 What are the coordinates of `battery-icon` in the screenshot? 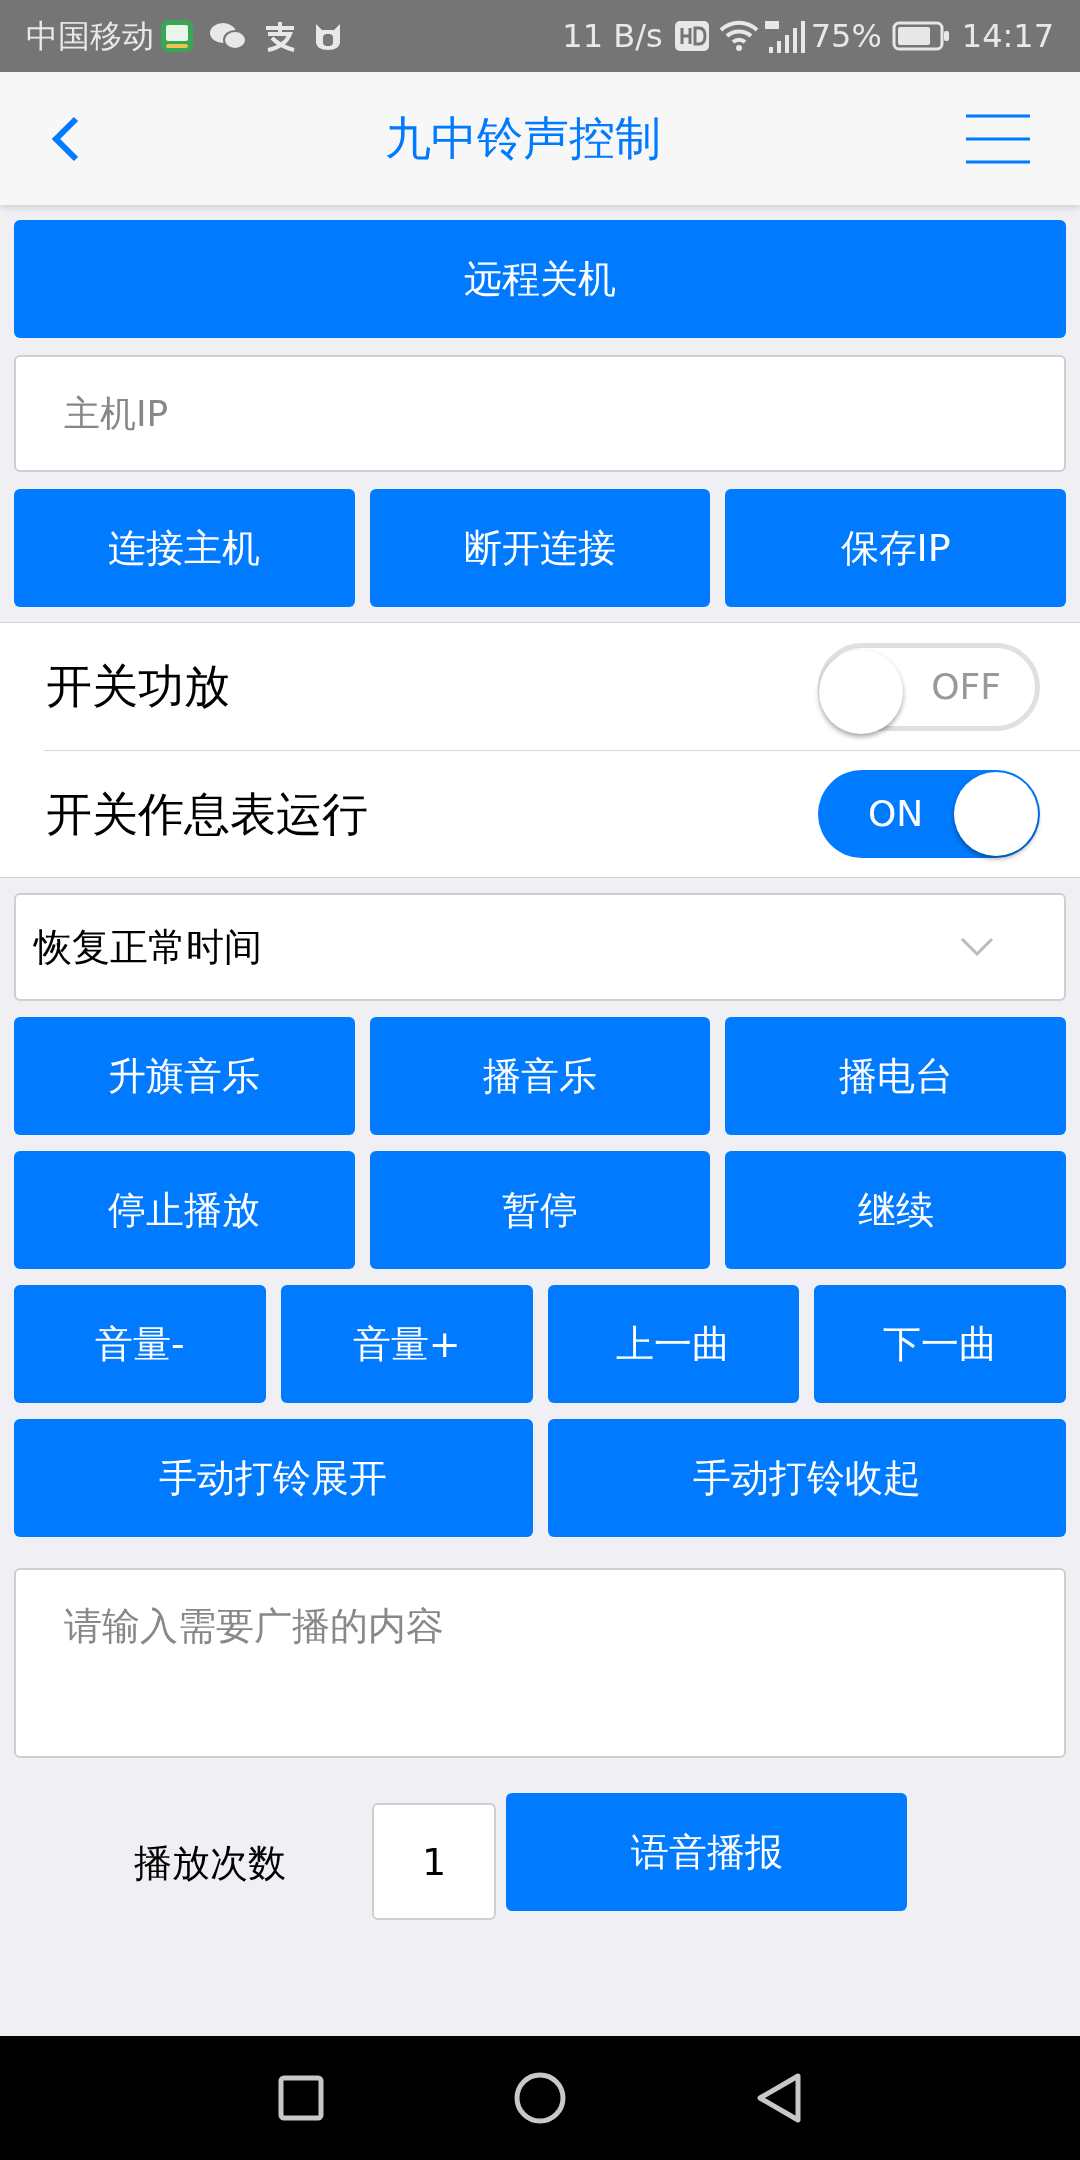 It's located at (920, 36).